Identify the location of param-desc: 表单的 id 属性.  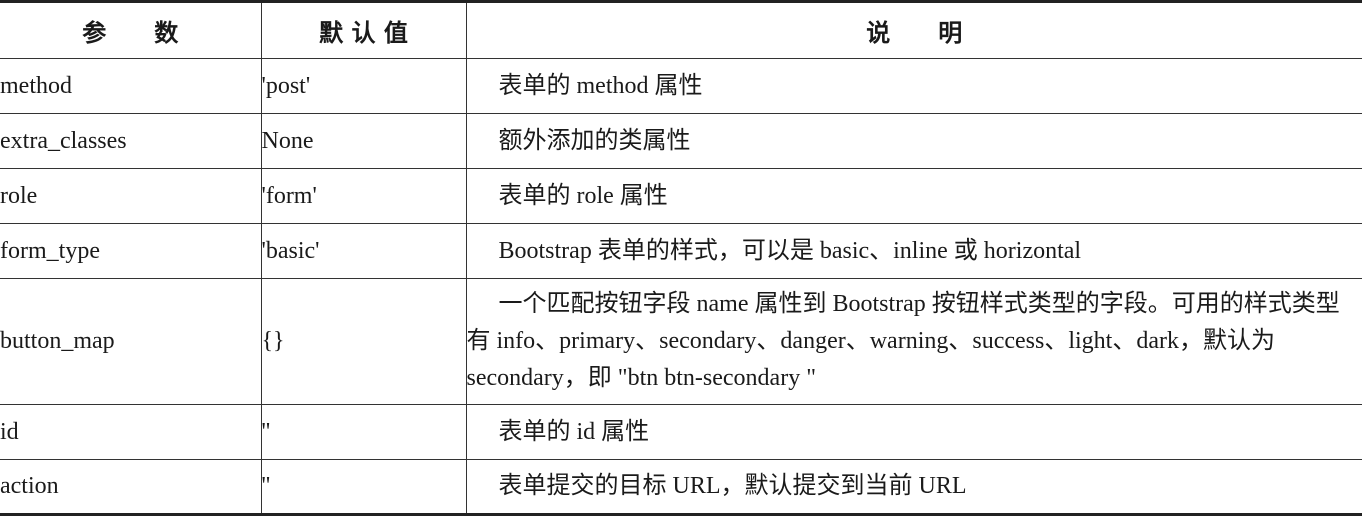
(574, 431).